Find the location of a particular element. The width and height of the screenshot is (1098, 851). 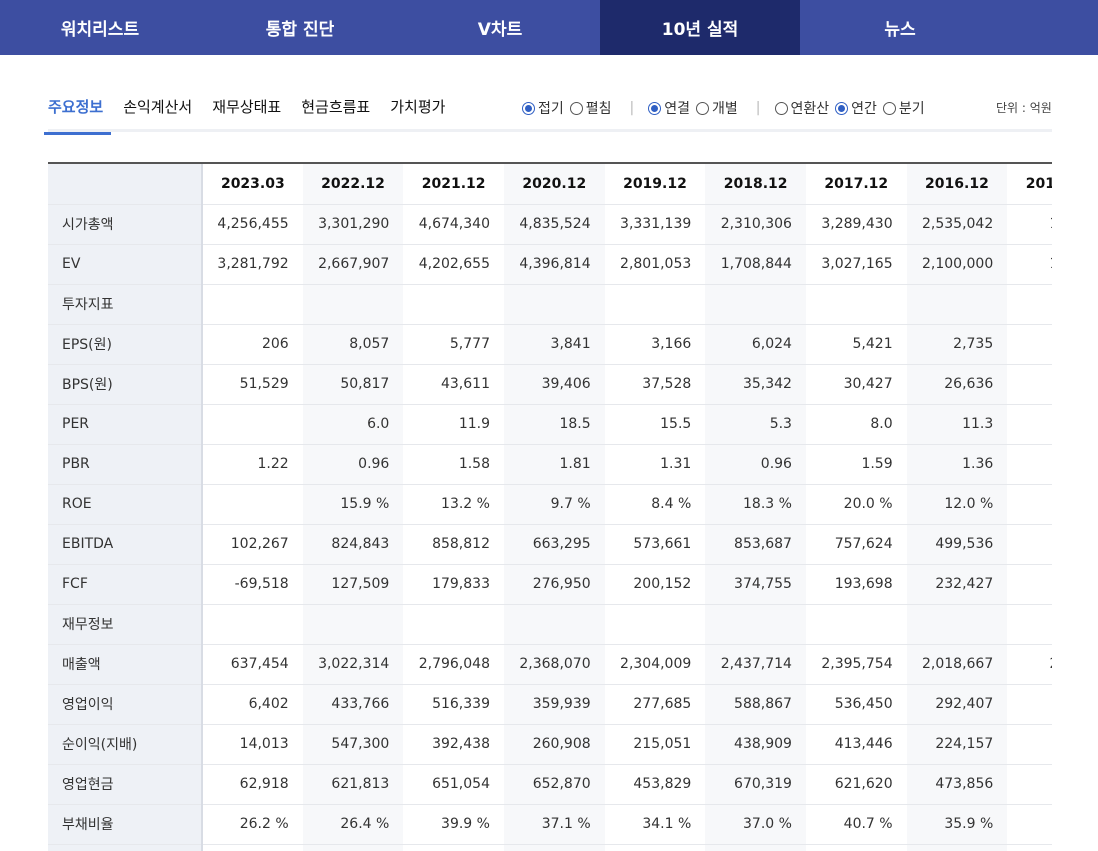

table-cell: 34.1 % is located at coordinates (655, 824).